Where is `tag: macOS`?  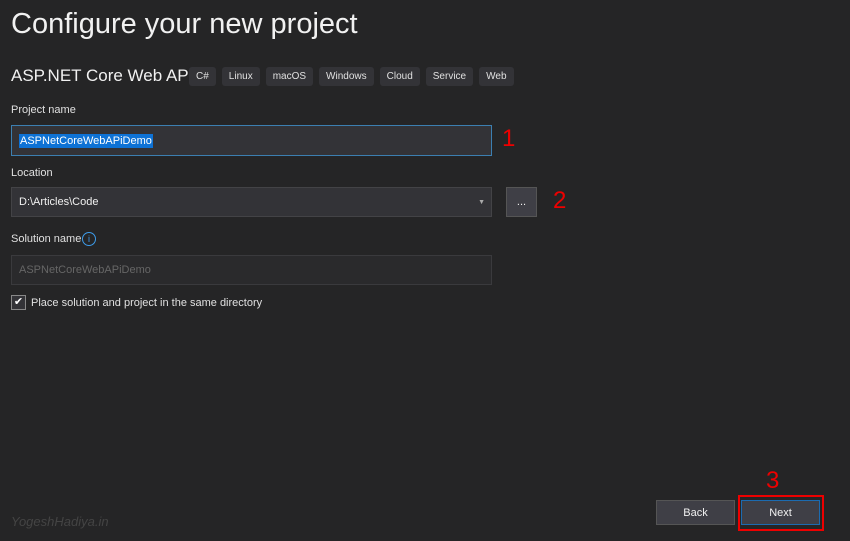
tag: macOS is located at coordinates (289, 76).